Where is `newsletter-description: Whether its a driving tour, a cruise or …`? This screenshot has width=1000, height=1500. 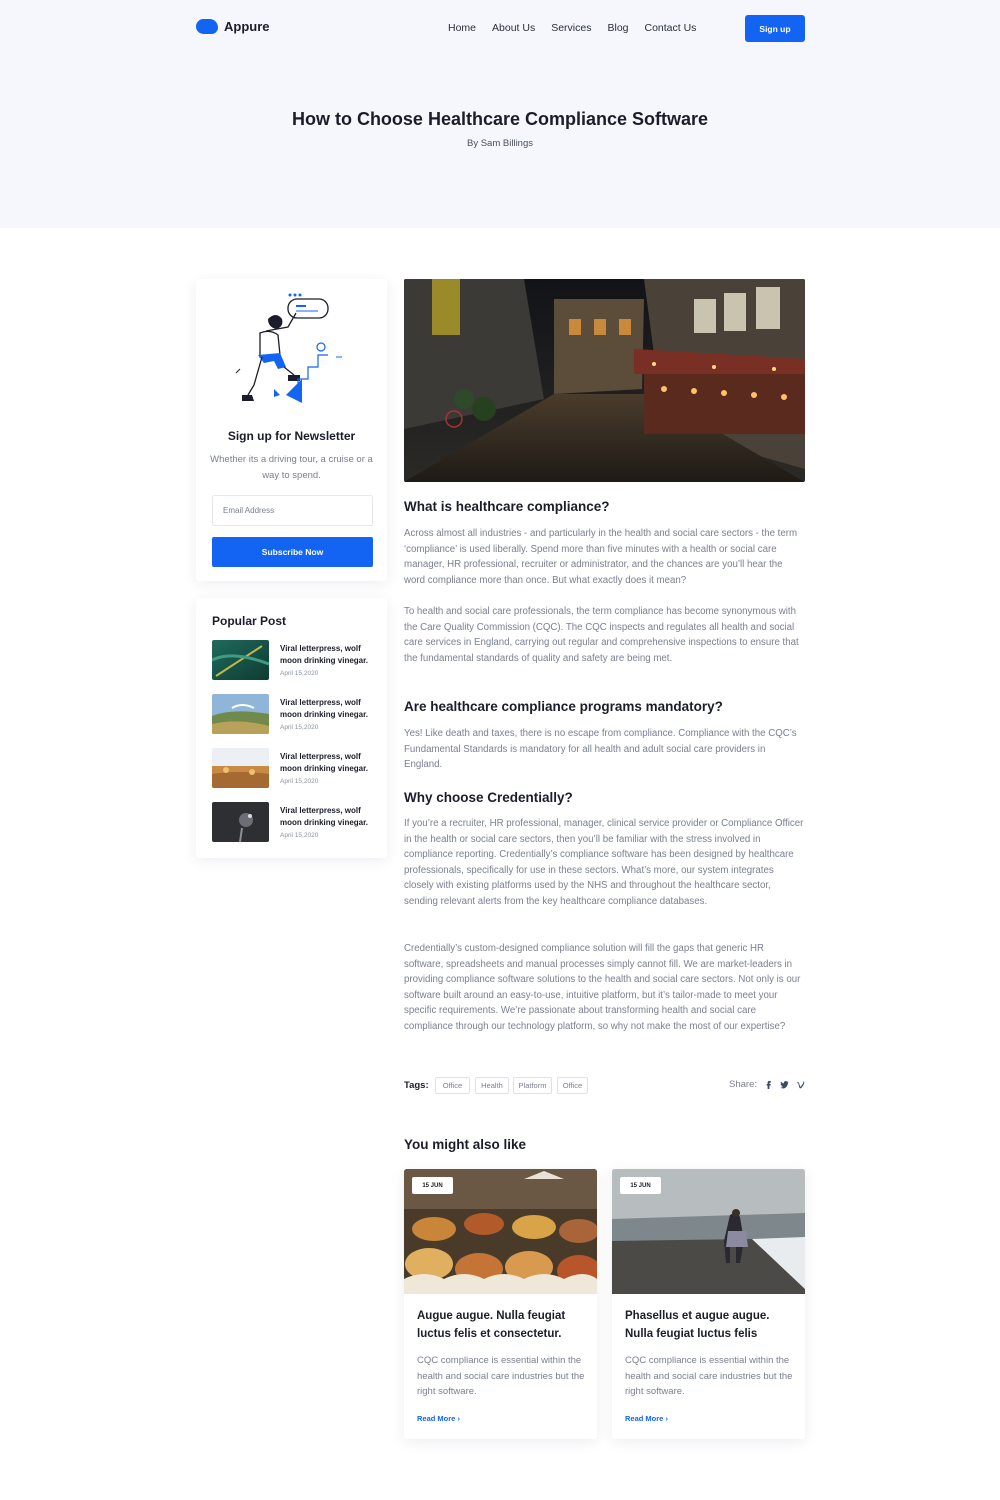
newsletter-description: Whether its a driving tour, a cruise or … is located at coordinates (291, 467).